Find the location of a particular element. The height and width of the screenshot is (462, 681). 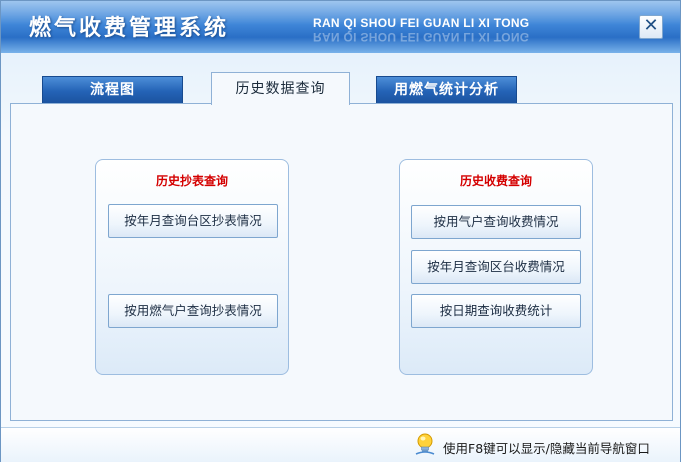

group-title-billing-history: 历史收费查询 is located at coordinates (495, 181).